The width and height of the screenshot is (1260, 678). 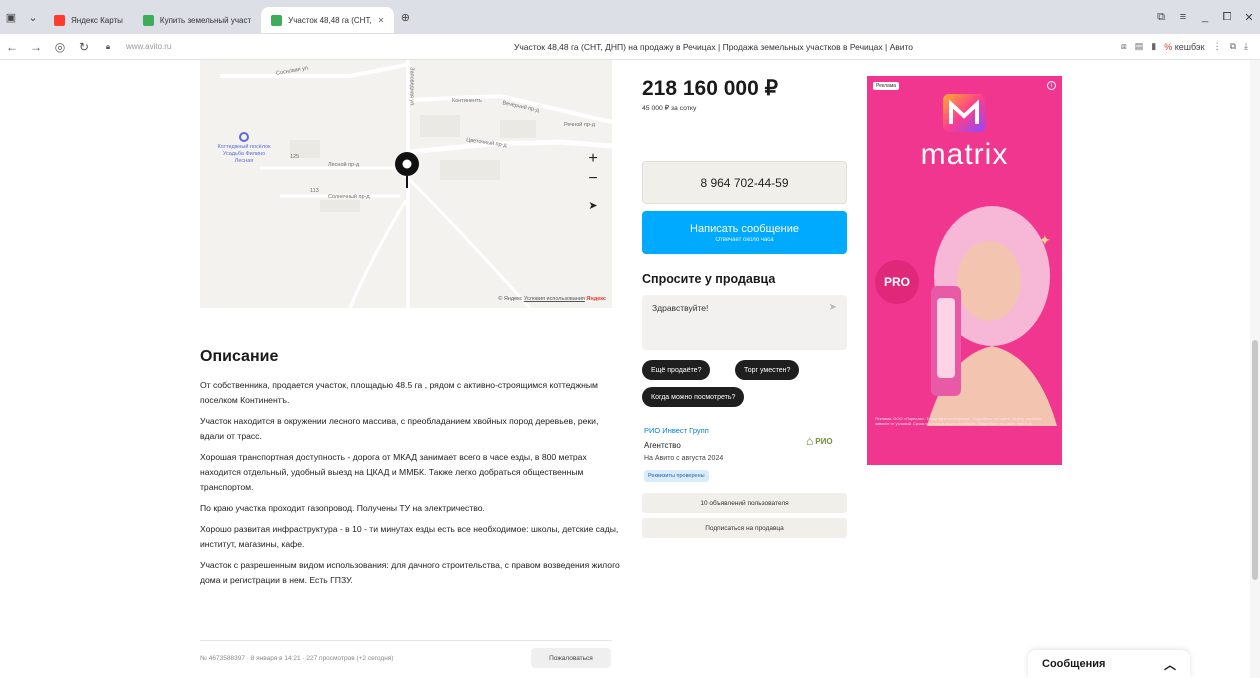 I want to click on map-poi-icon, so click(x=244, y=137).